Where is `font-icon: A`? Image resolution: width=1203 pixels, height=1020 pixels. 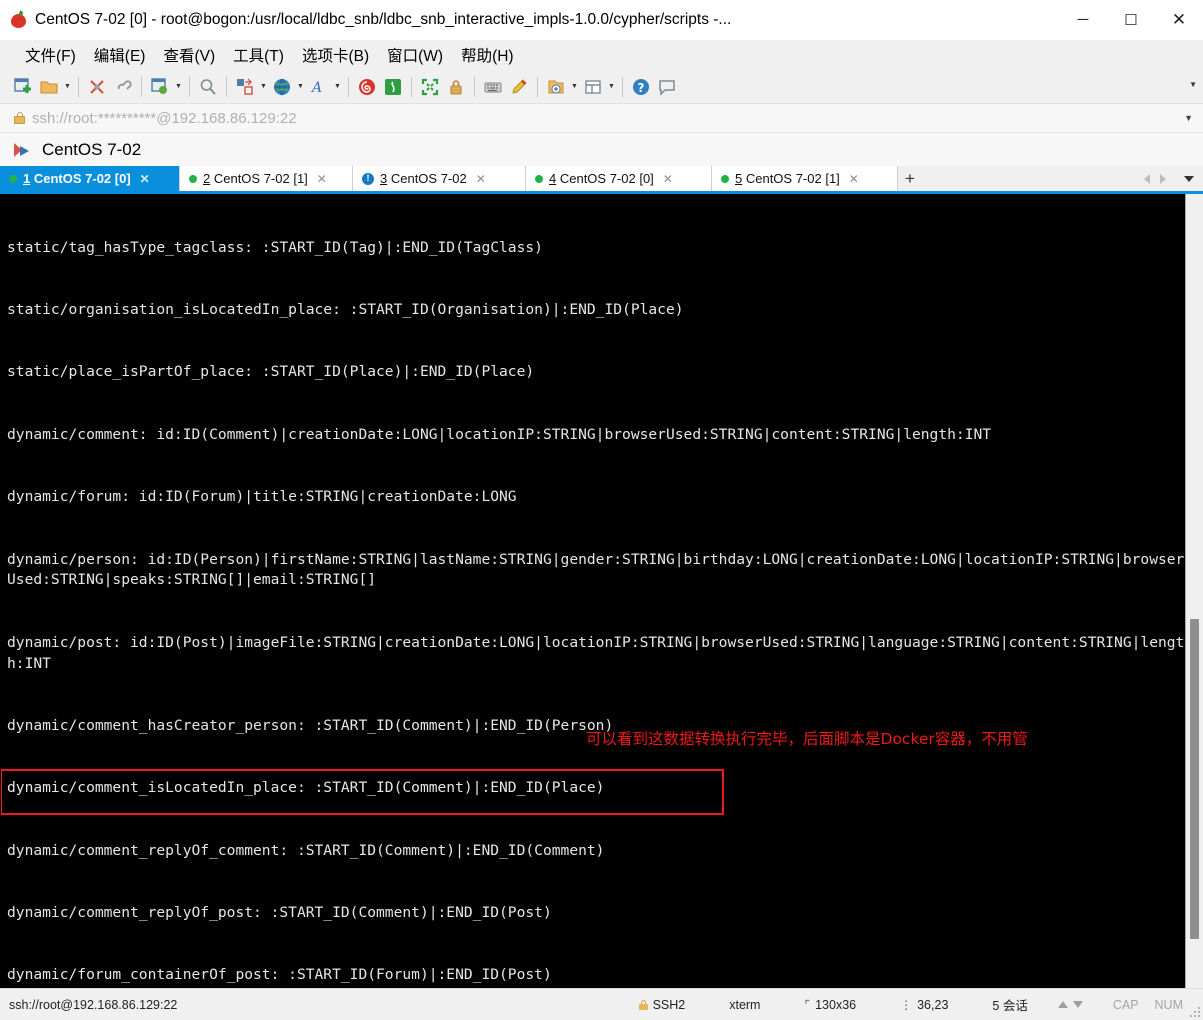 font-icon: A is located at coordinates (319, 87).